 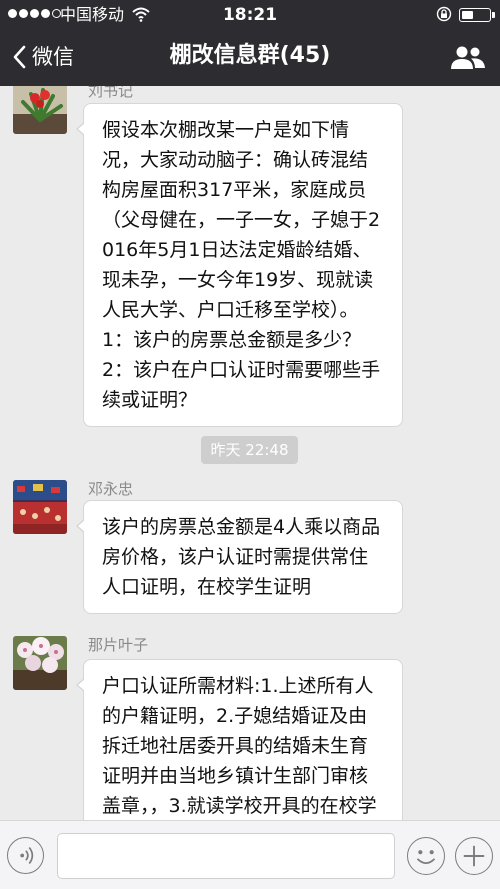 What do you see at coordinates (477, 15) in the screenshot?
I see `battery-icon` at bounding box center [477, 15].